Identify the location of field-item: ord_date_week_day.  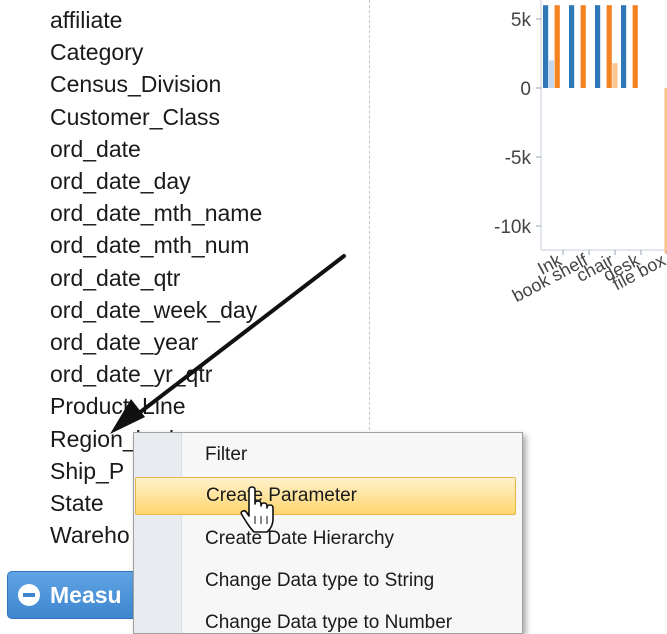
(153, 310).